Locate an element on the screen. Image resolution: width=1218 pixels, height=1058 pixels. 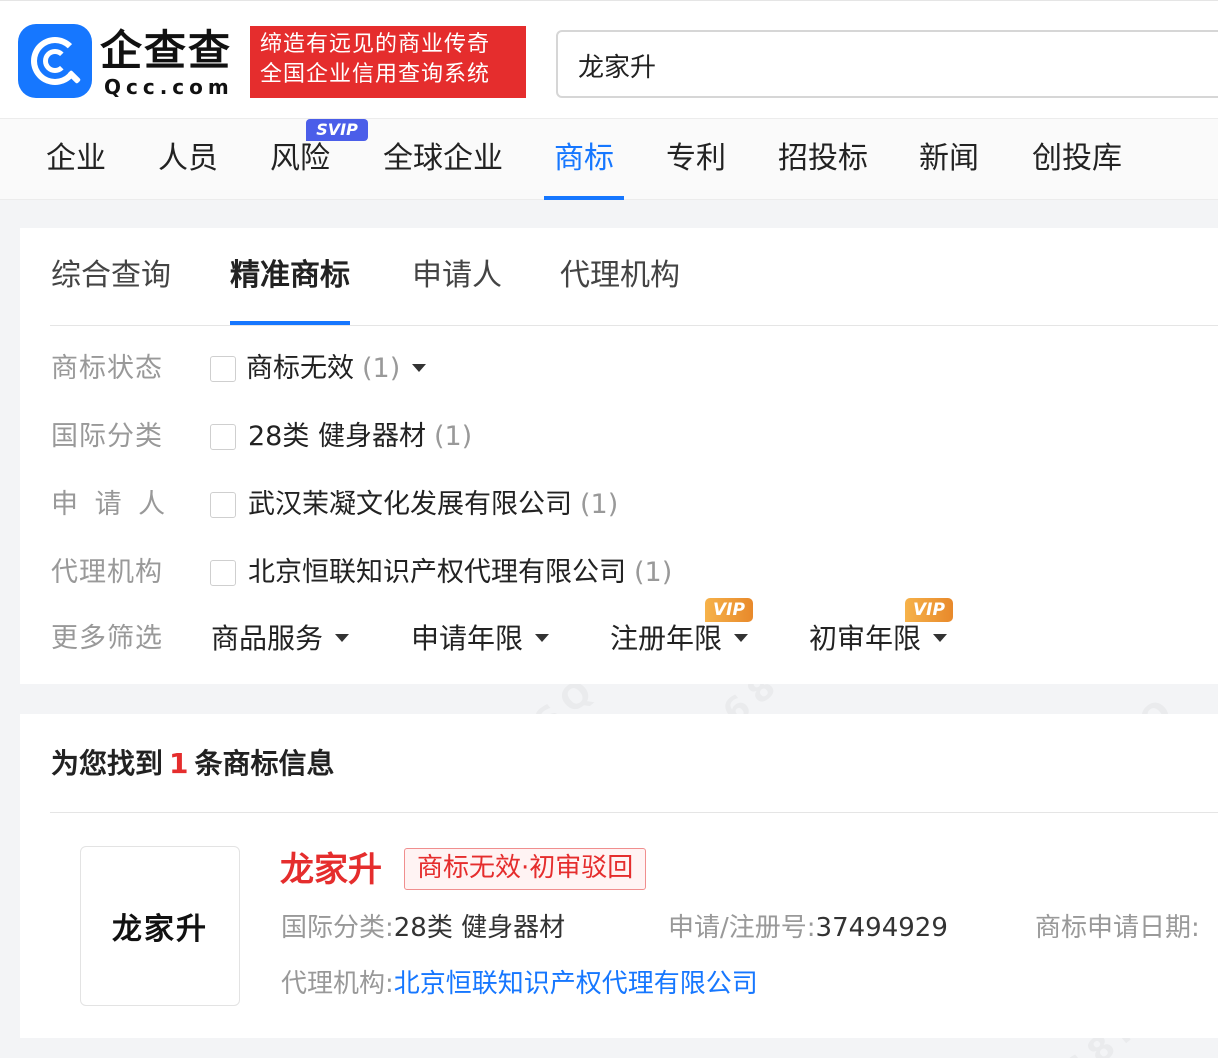
dropdown-register-years: 注册年限 is located at coordinates (679, 639).